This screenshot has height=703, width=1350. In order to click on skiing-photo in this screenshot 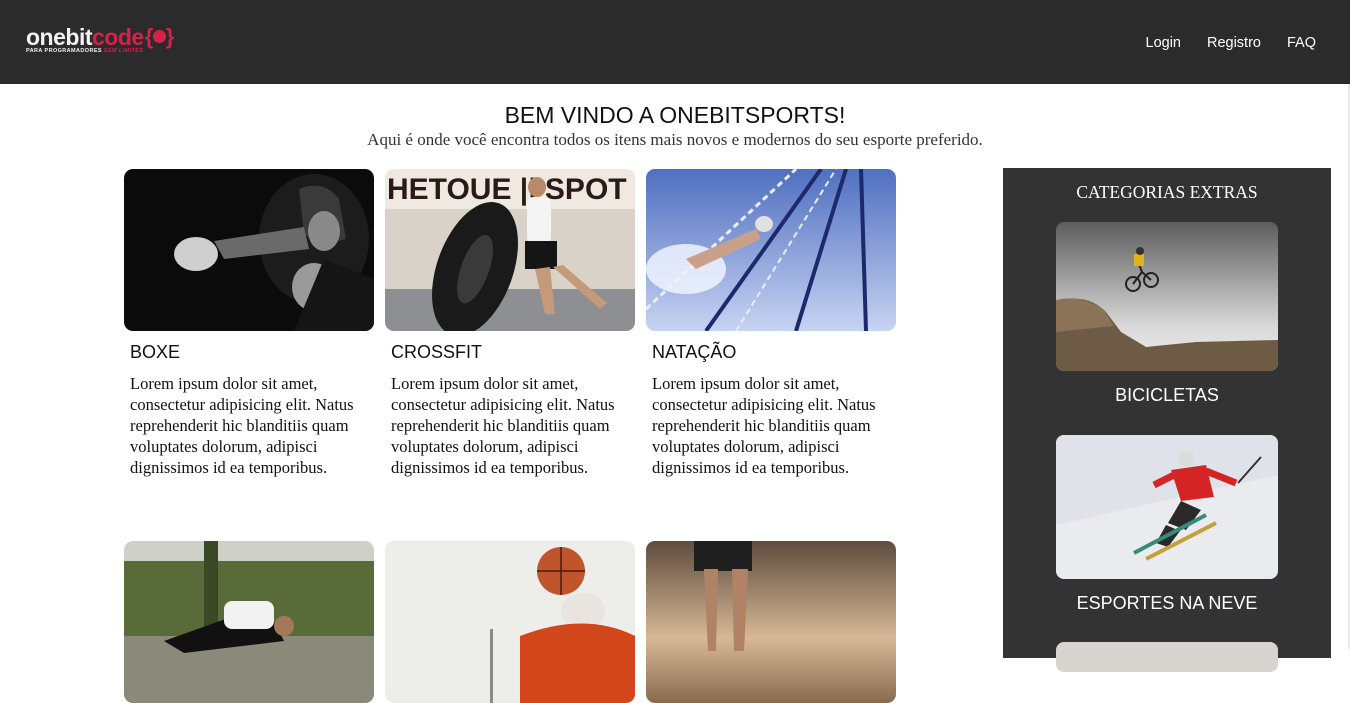, I will do `click(1167, 507)`.